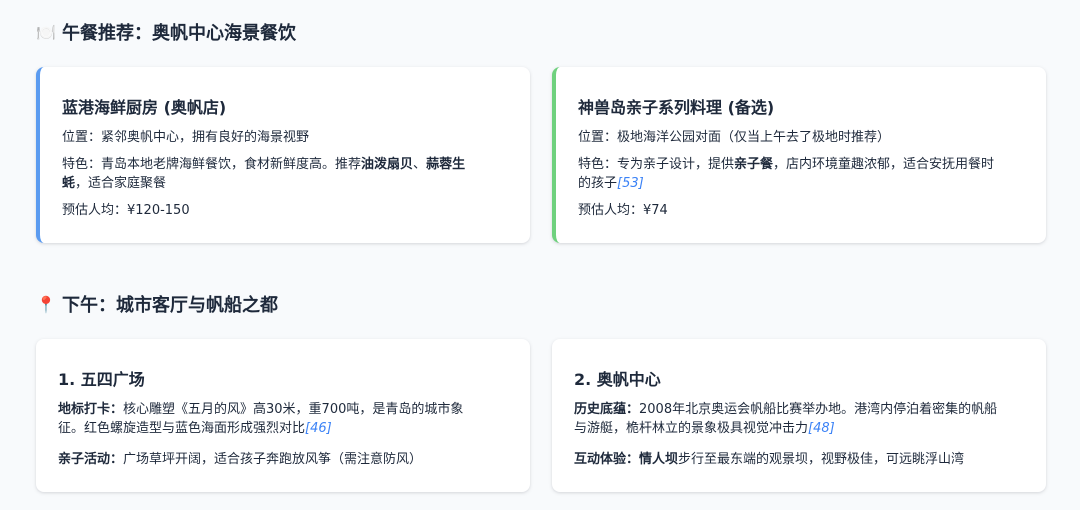 Image resolution: width=1080 pixels, height=510 pixels. Describe the element at coordinates (240, 459) in the screenshot. I see `attraction-activity: 亲子活动：广场草坪开阔，适合孩子奔跑放风筝（需注意防风）` at that location.